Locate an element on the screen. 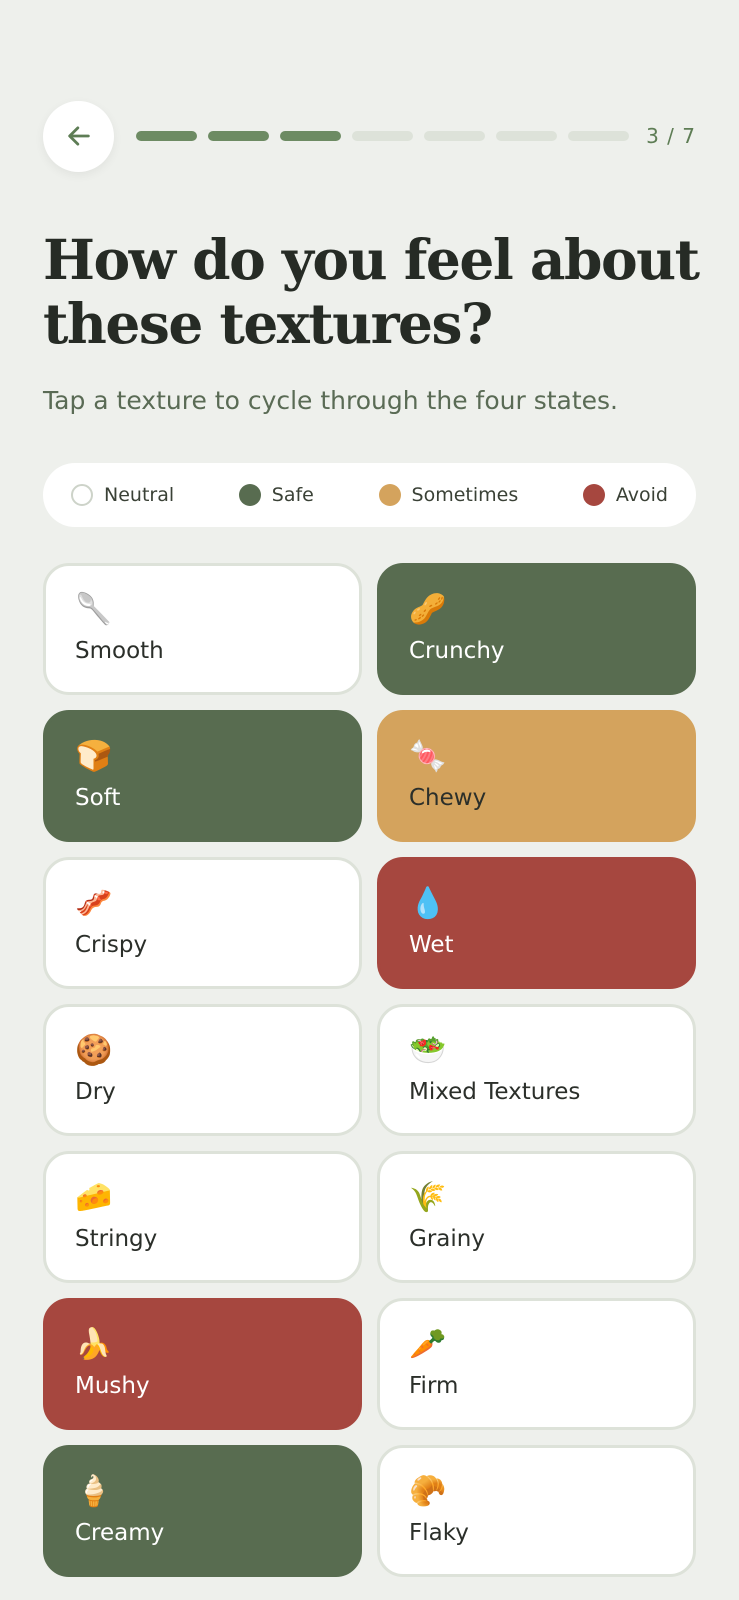  legend-dot-sometimes is located at coordinates (389, 495).